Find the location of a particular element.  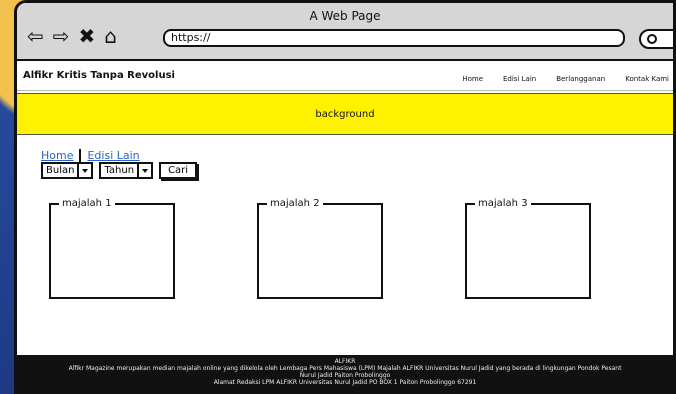

nav-link-berlangganan: Berlangganan is located at coordinates (580, 79).